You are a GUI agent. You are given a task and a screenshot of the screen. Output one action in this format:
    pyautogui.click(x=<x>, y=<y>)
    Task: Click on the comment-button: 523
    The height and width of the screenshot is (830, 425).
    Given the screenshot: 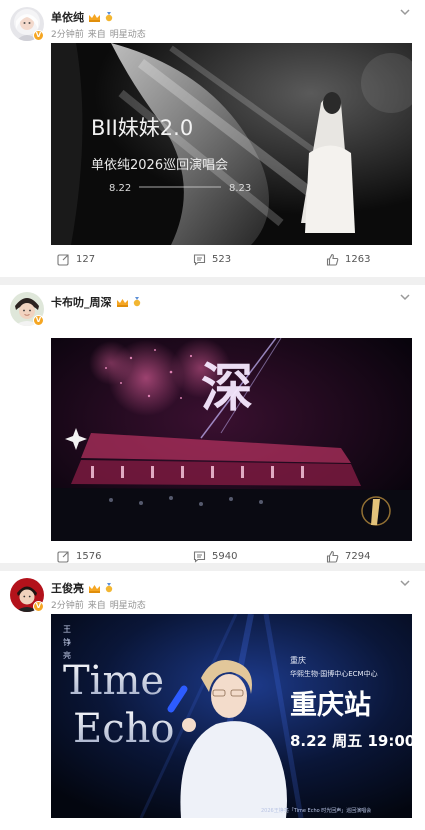 What is the action you would take?
    pyautogui.click(x=212, y=259)
    